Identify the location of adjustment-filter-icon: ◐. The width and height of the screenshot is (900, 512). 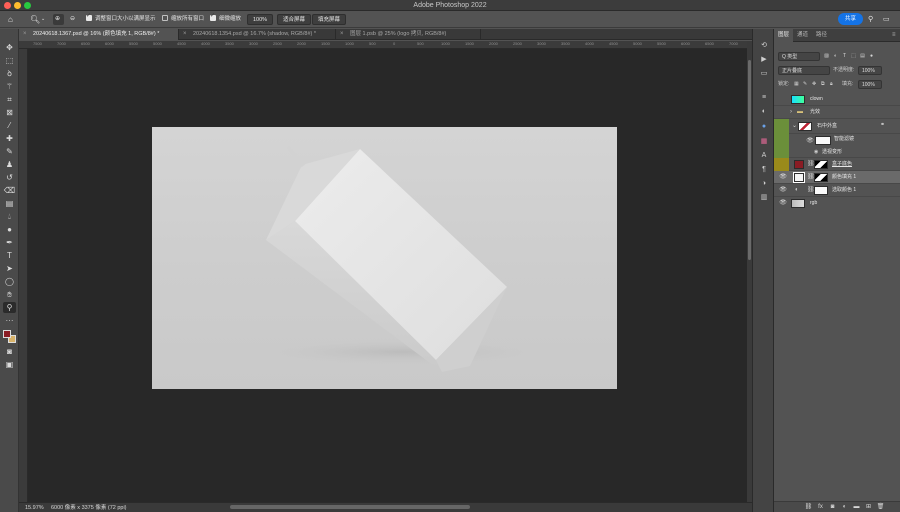
(835, 56).